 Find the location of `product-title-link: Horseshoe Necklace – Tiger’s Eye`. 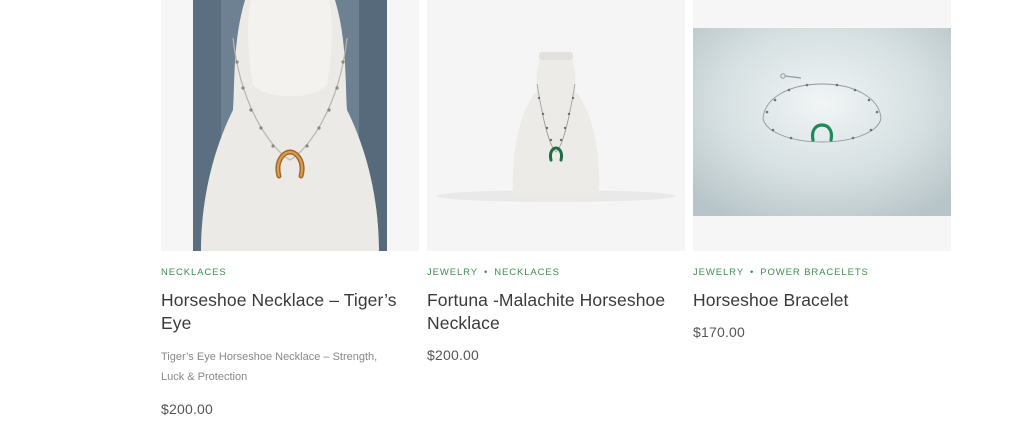

product-title-link: Horseshoe Necklace – Tiger’s Eye is located at coordinates (290, 312).